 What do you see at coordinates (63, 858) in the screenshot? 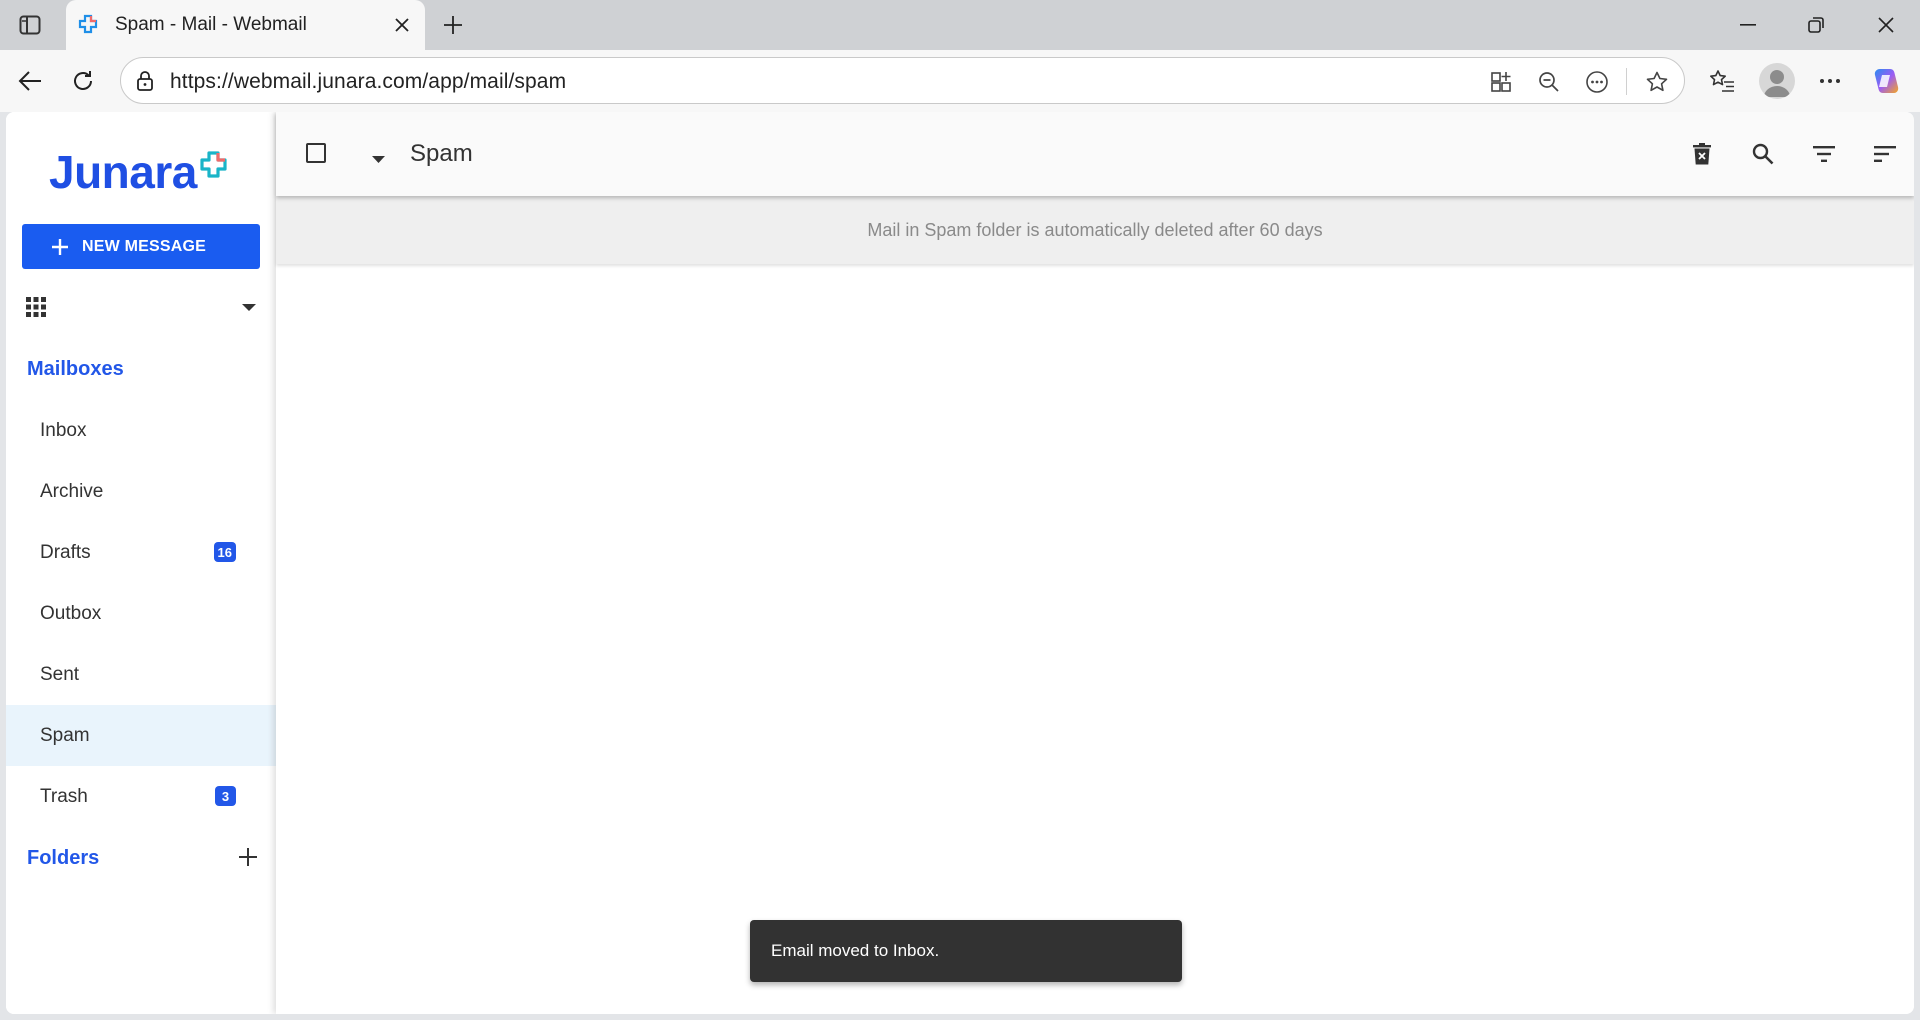
I see `folders-heading: Folders` at bounding box center [63, 858].